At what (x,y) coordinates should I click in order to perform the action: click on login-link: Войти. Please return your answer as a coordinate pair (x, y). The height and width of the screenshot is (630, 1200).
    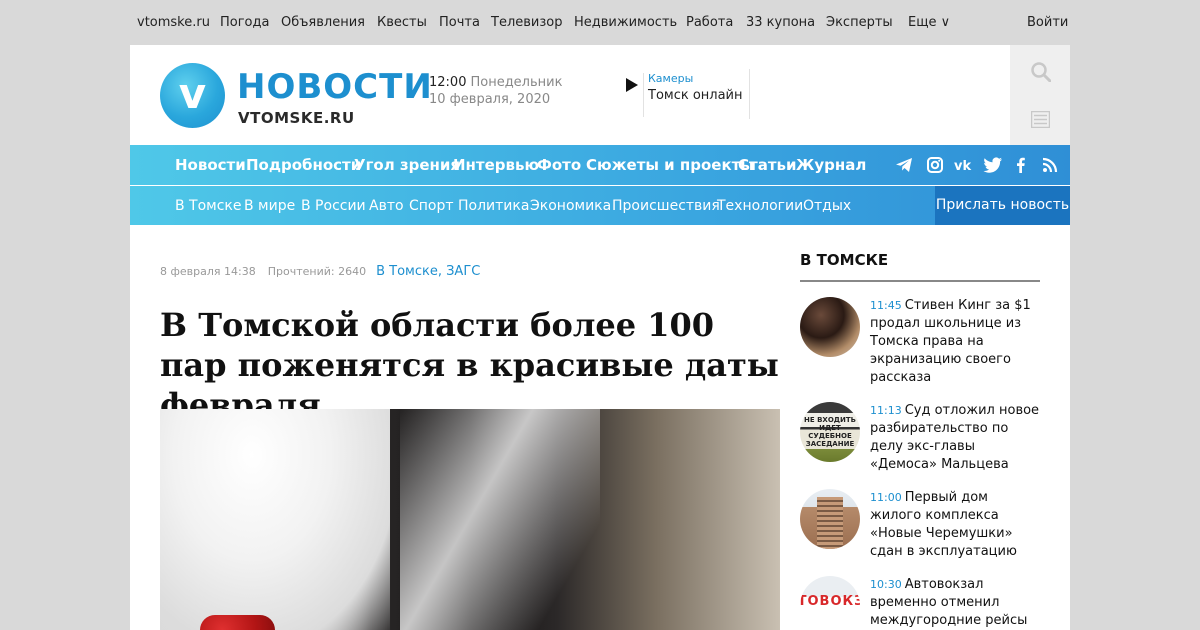
    Looking at the image, I should click on (1047, 22).